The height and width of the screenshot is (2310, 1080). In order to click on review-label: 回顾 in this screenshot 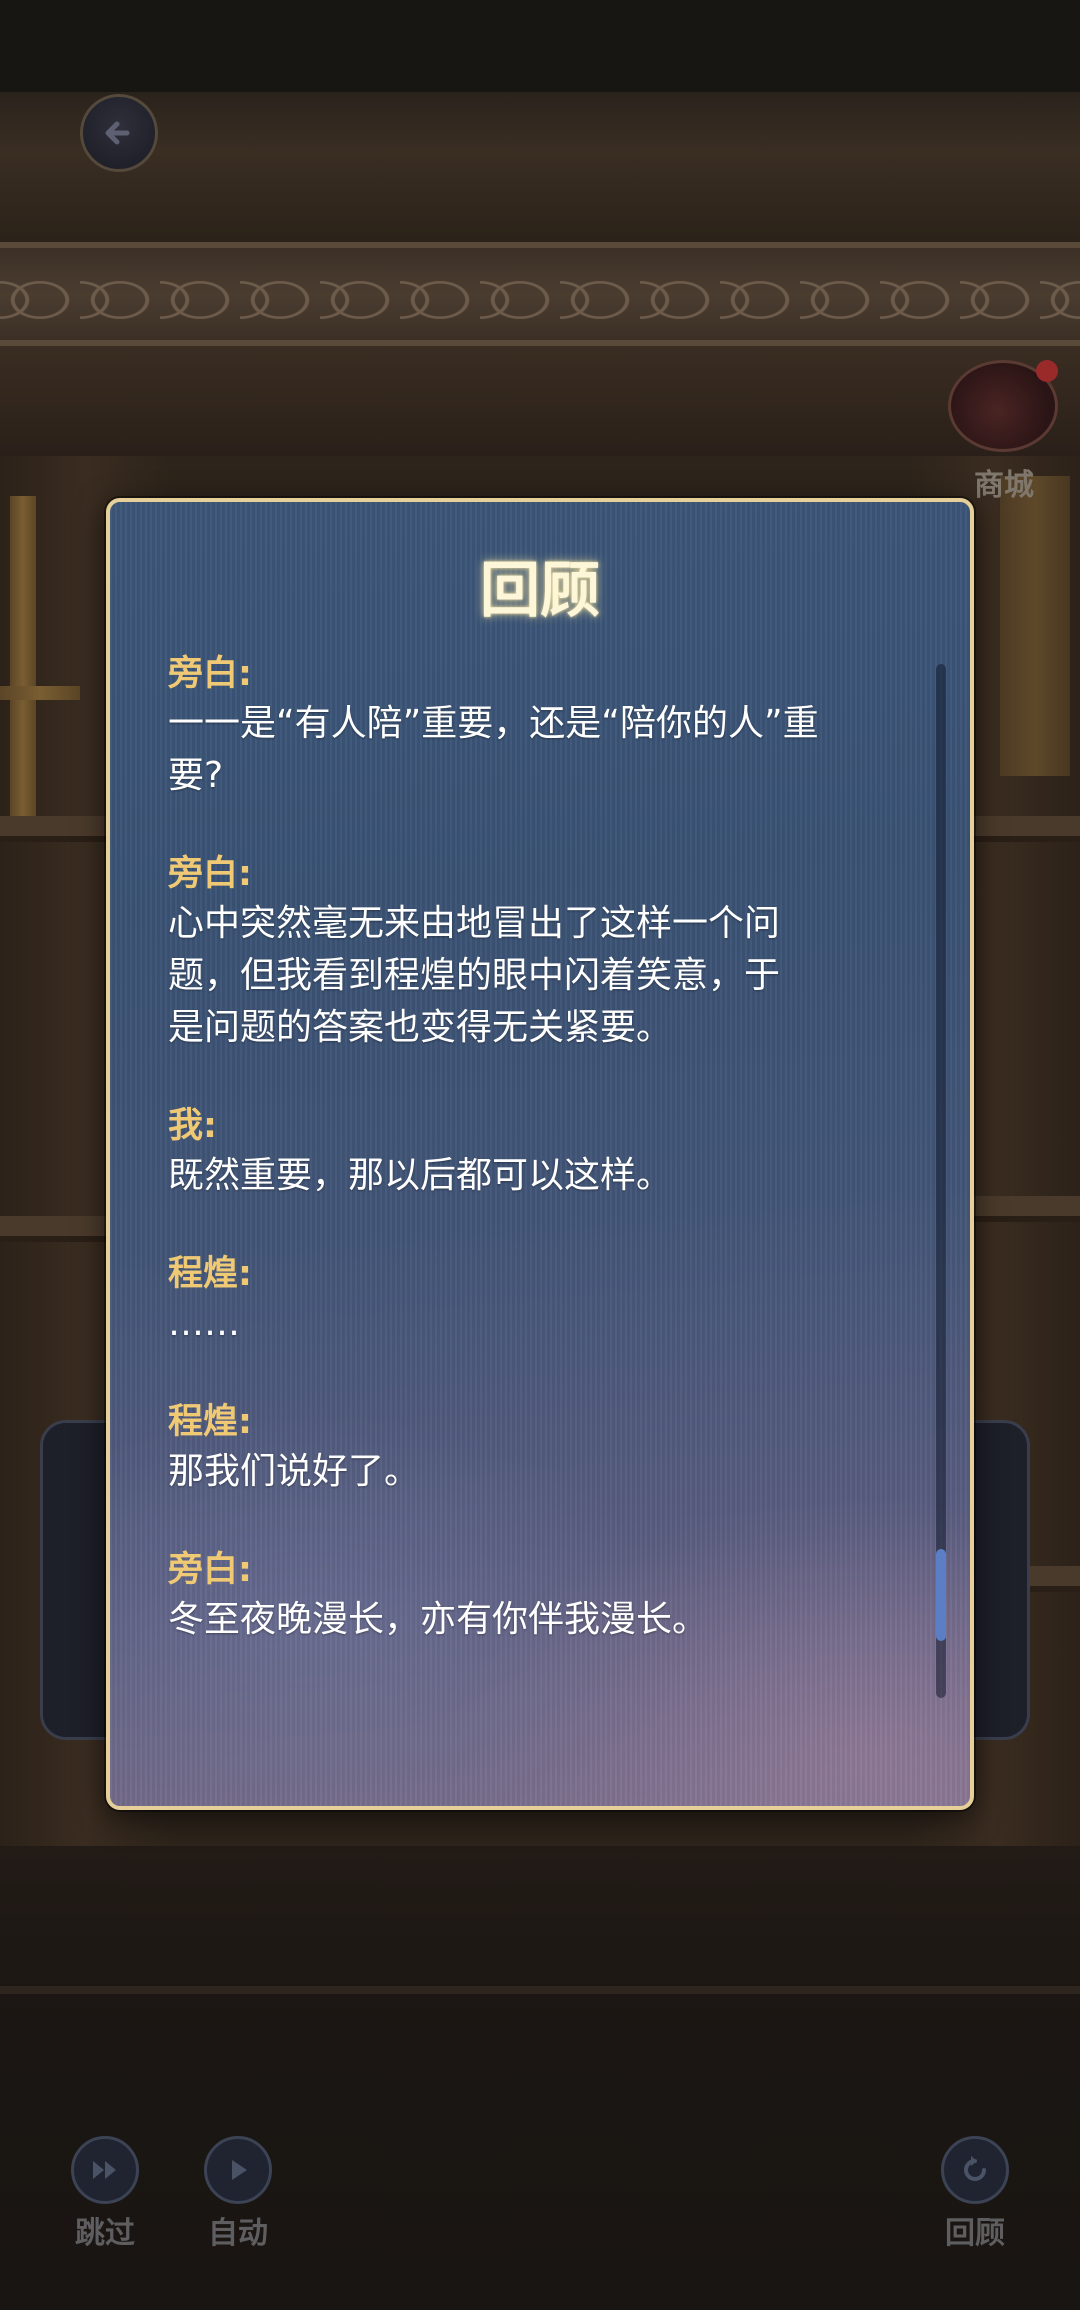, I will do `click(975, 2233)`.